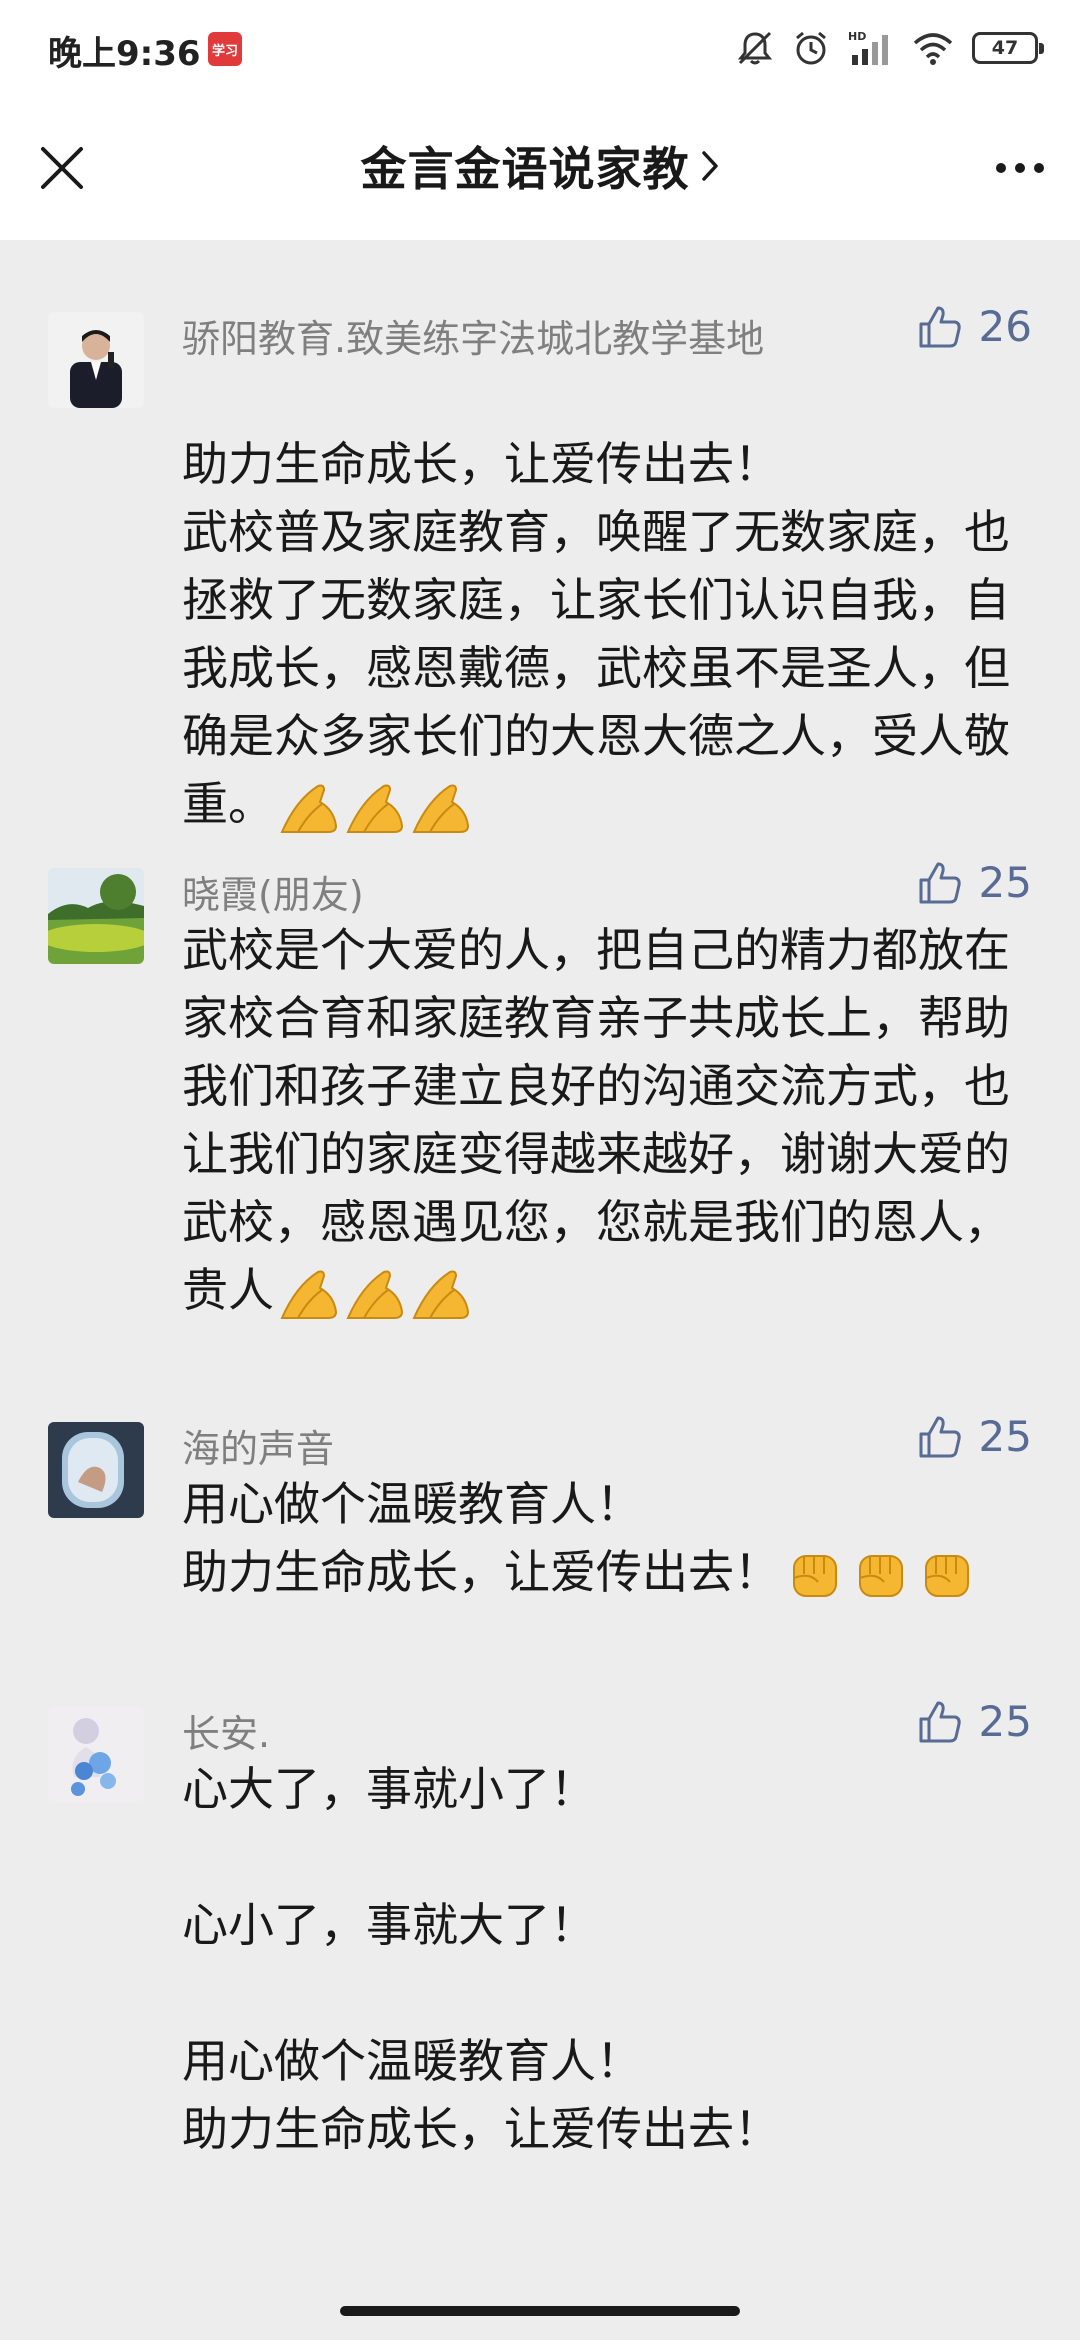  What do you see at coordinates (755, 48) in the screenshot?
I see `mute-icon` at bounding box center [755, 48].